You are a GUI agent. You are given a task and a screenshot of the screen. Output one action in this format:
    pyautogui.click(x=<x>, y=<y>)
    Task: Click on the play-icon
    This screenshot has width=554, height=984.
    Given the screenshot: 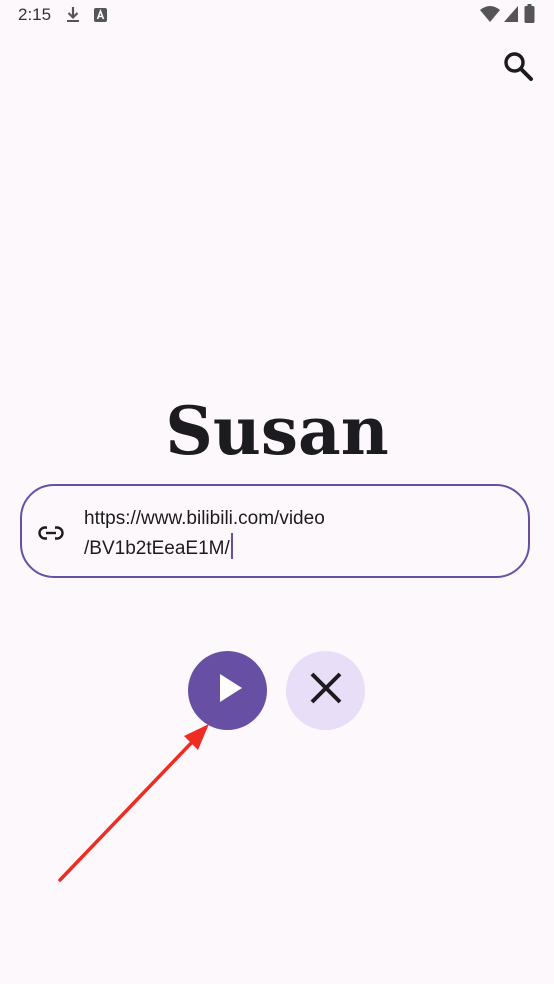 What is the action you would take?
    pyautogui.click(x=228, y=690)
    